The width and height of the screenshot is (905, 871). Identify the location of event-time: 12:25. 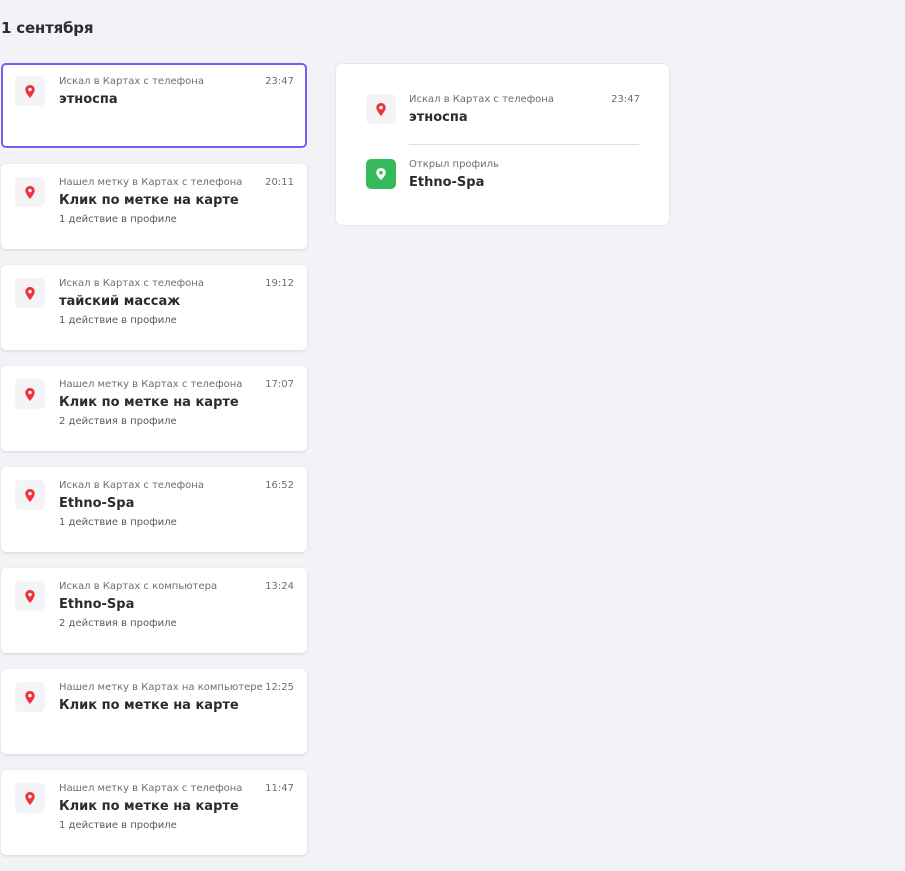
(279, 687).